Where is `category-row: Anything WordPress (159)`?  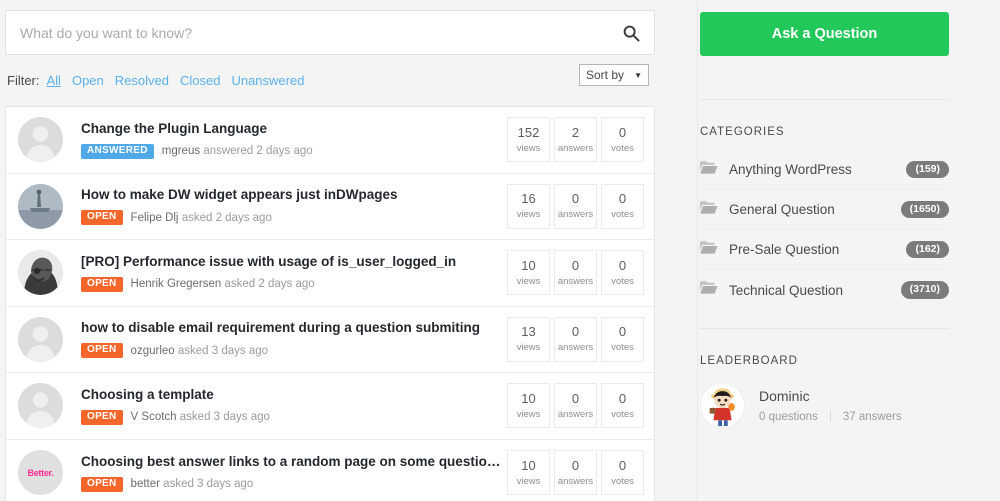
category-row: Anything WordPress (159) is located at coordinates (824, 170).